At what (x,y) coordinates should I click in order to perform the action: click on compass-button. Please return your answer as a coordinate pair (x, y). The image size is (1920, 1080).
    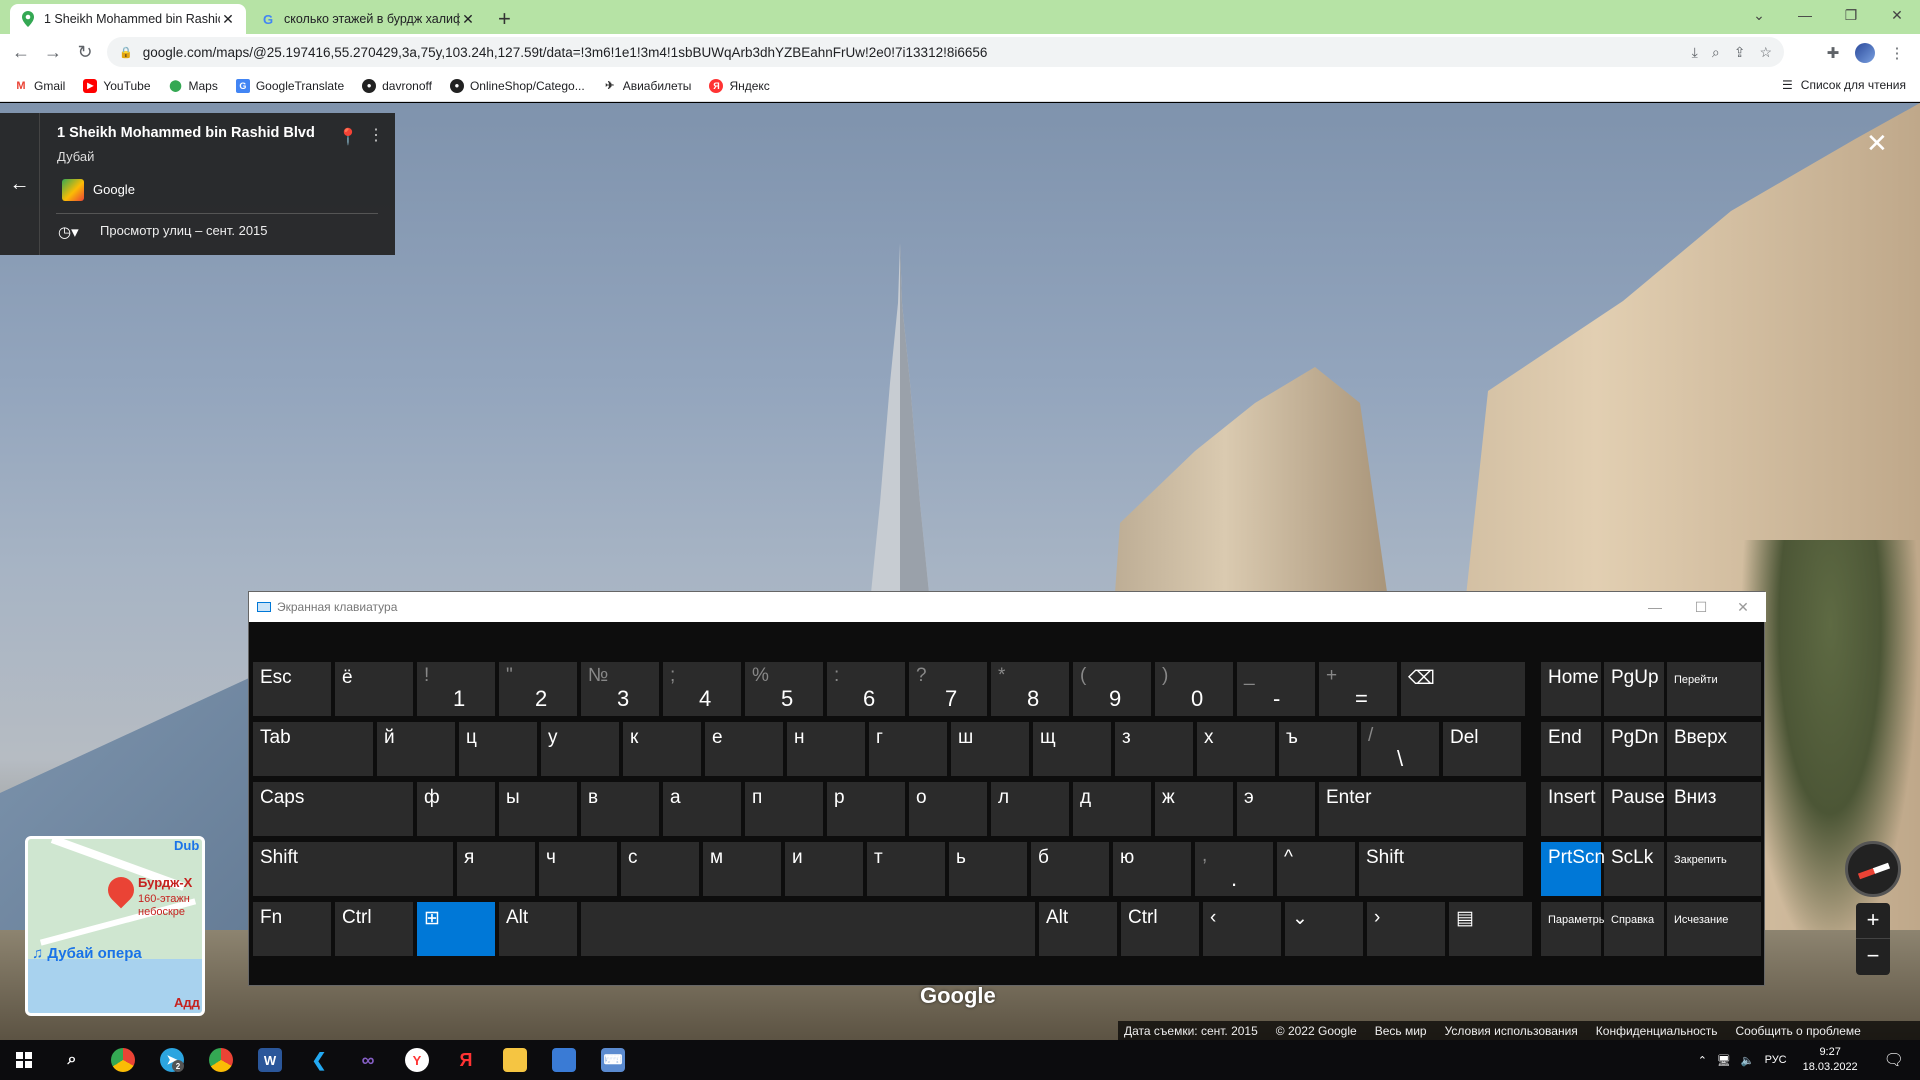
    Looking at the image, I should click on (1873, 869).